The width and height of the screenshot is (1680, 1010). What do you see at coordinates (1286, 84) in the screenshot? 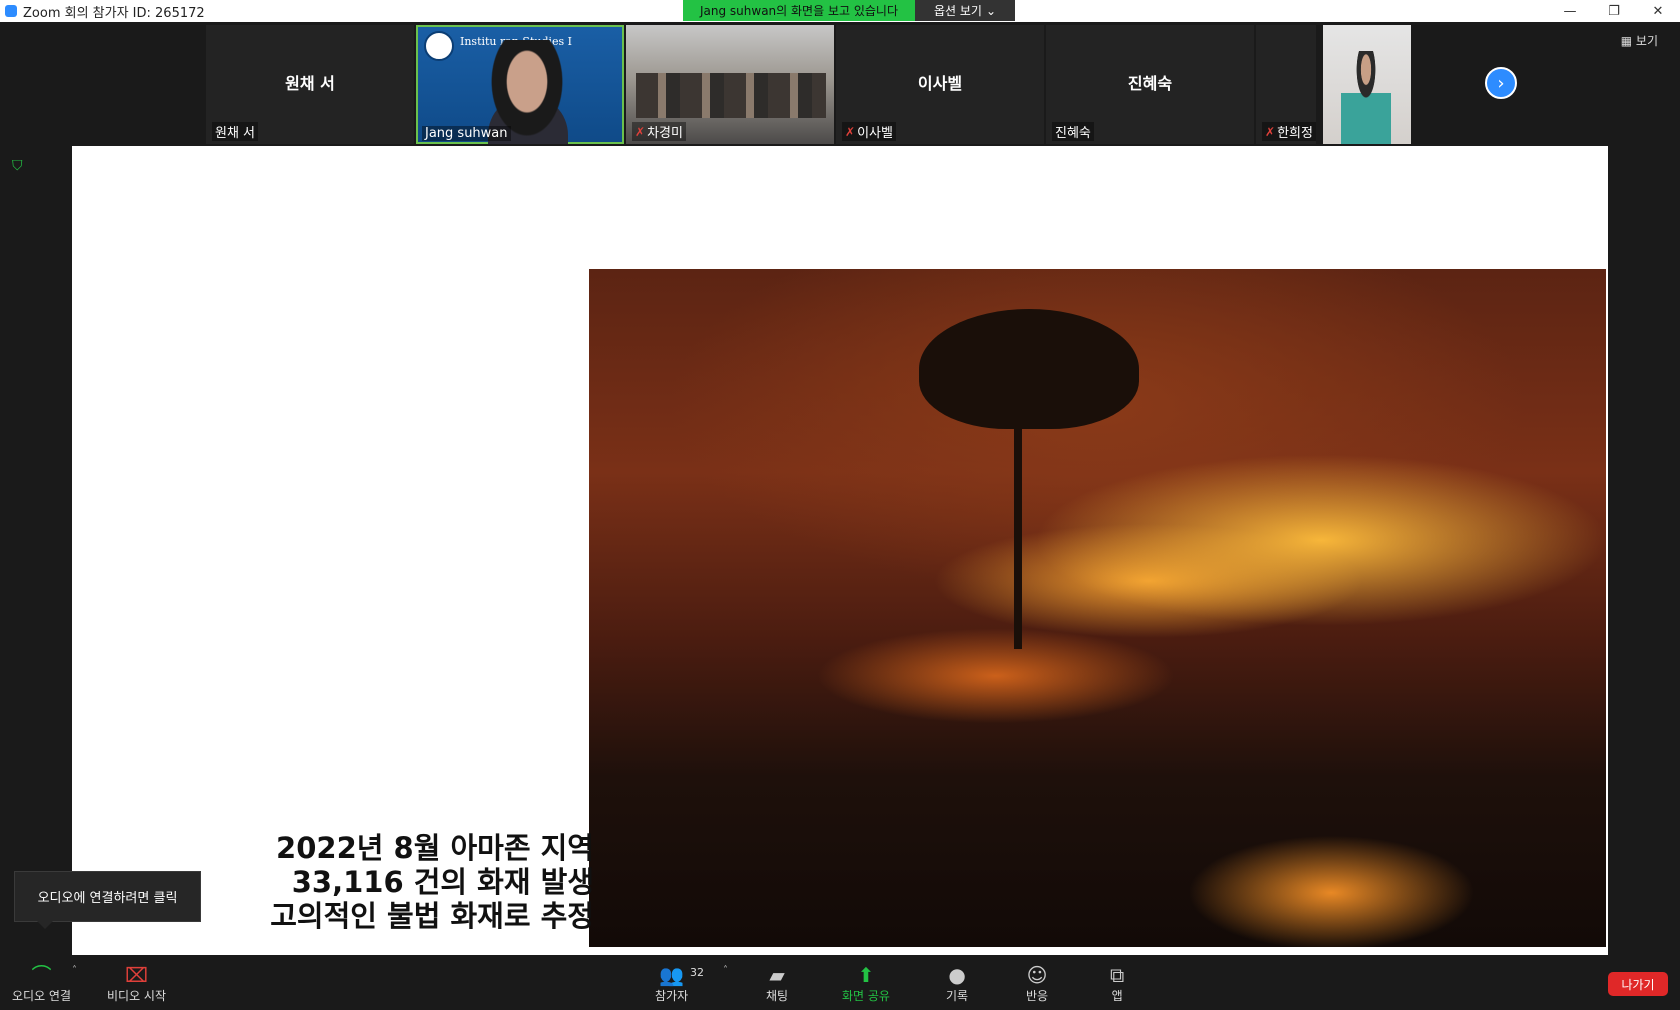
I see `participant-tile: ✗ 한희정` at bounding box center [1286, 84].